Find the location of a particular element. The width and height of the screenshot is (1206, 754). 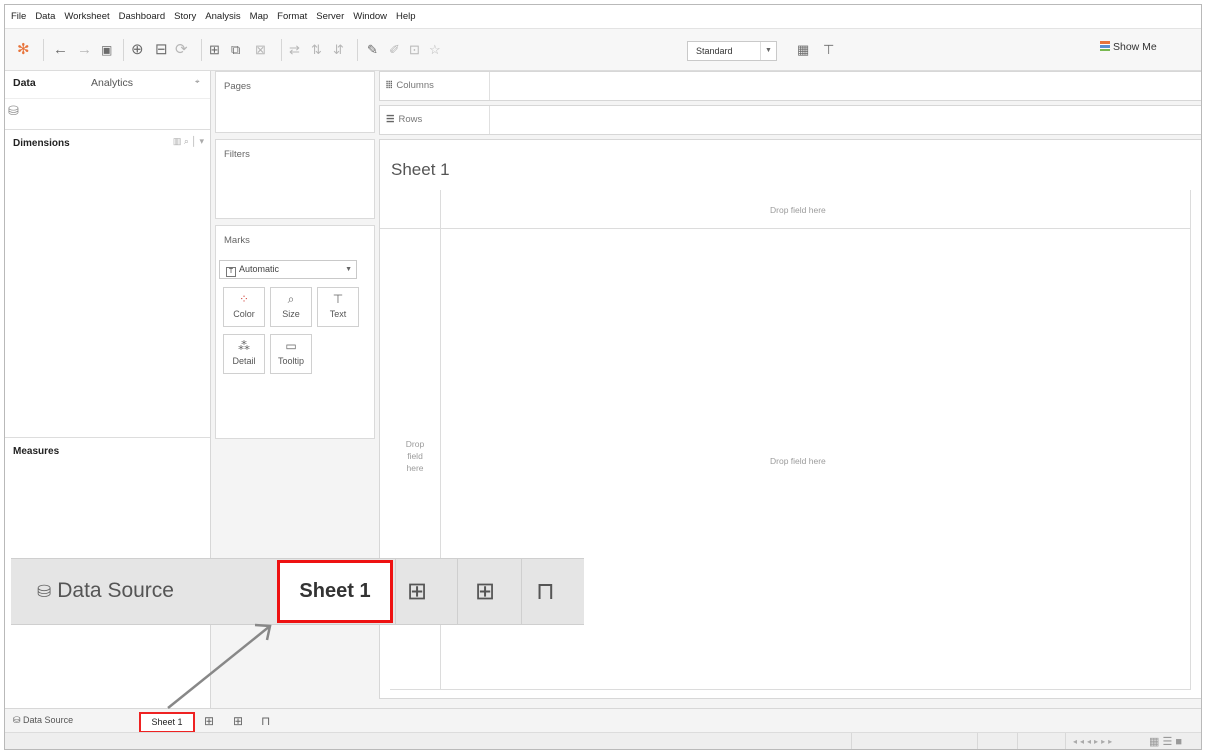

data-pane-tabs: Data Analytics ⌖ is located at coordinates (107, 85).